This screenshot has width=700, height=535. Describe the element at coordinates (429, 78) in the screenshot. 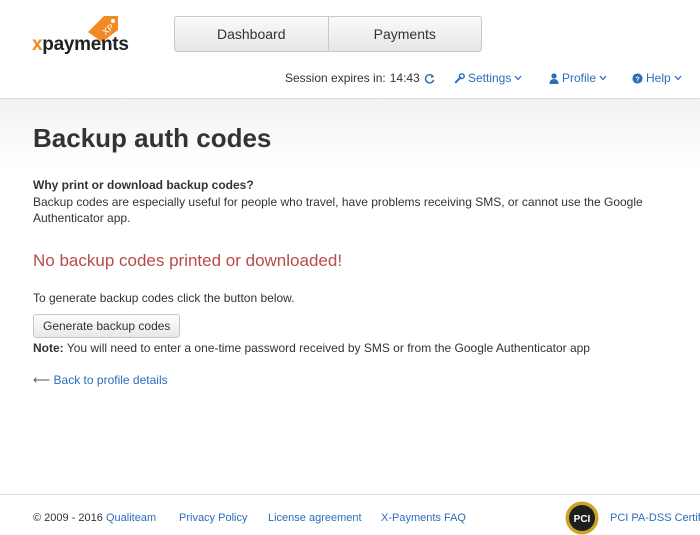

I see `refresh-icon` at that location.